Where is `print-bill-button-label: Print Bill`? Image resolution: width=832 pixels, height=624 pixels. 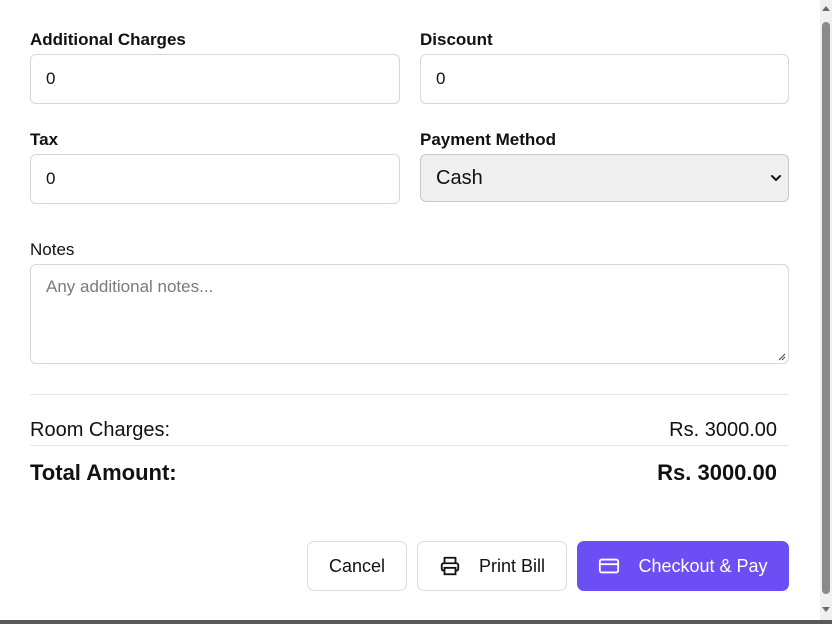 print-bill-button-label: Print Bill is located at coordinates (511, 565).